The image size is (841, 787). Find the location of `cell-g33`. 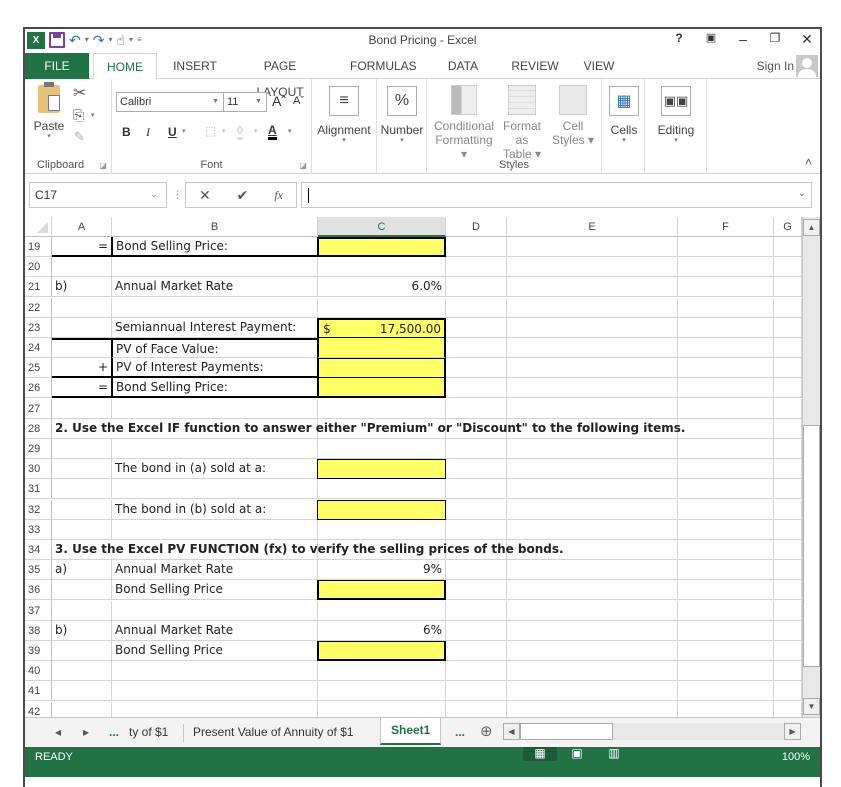

cell-g33 is located at coordinates (788, 529).